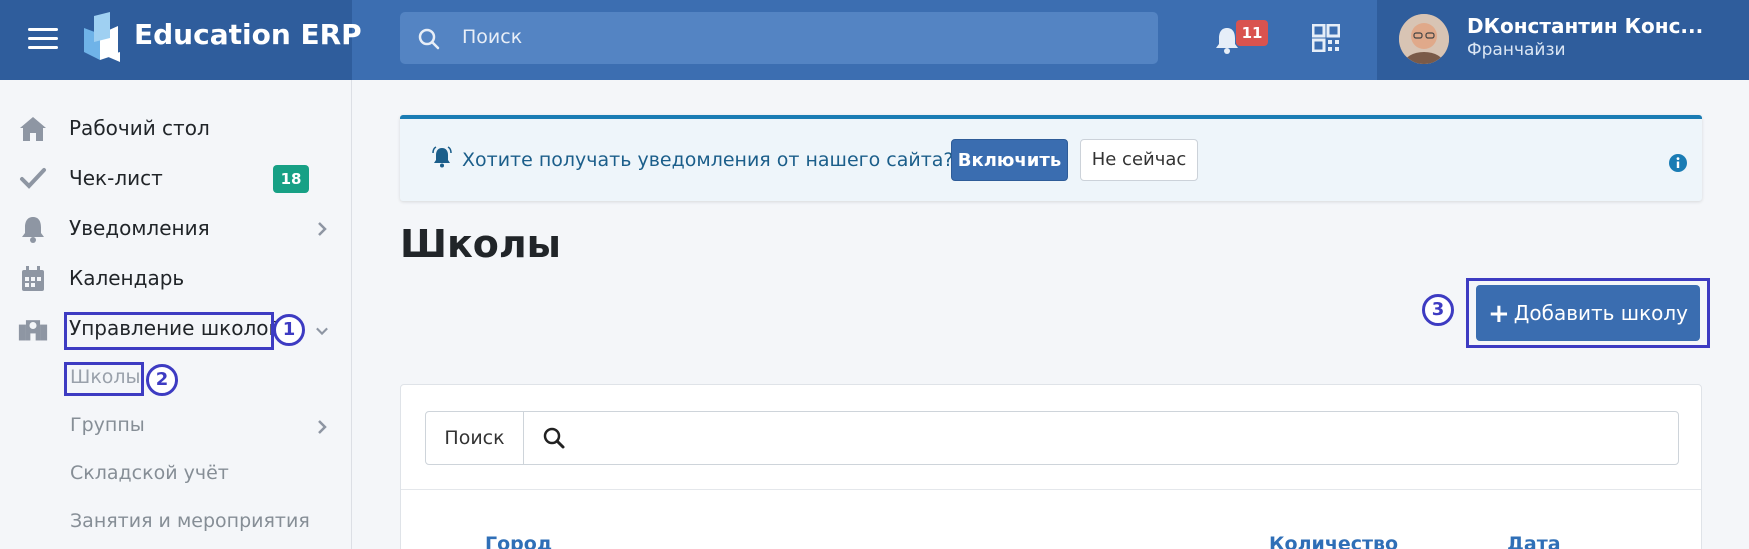 This screenshot has height=549, width=1749. Describe the element at coordinates (248, 34) in the screenshot. I see `app-title: Education ERP` at that location.